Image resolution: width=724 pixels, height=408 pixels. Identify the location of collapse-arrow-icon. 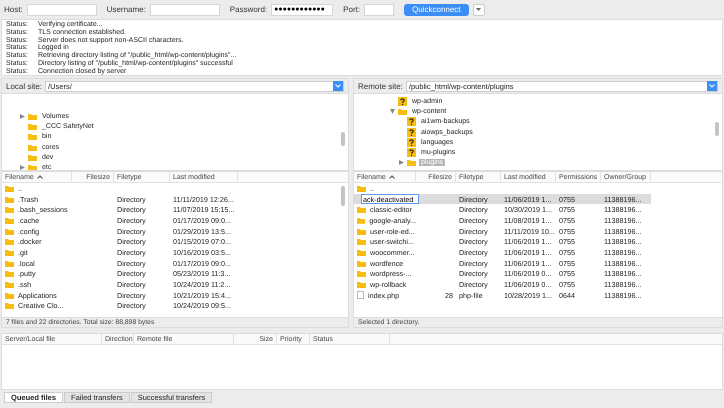
(392, 111).